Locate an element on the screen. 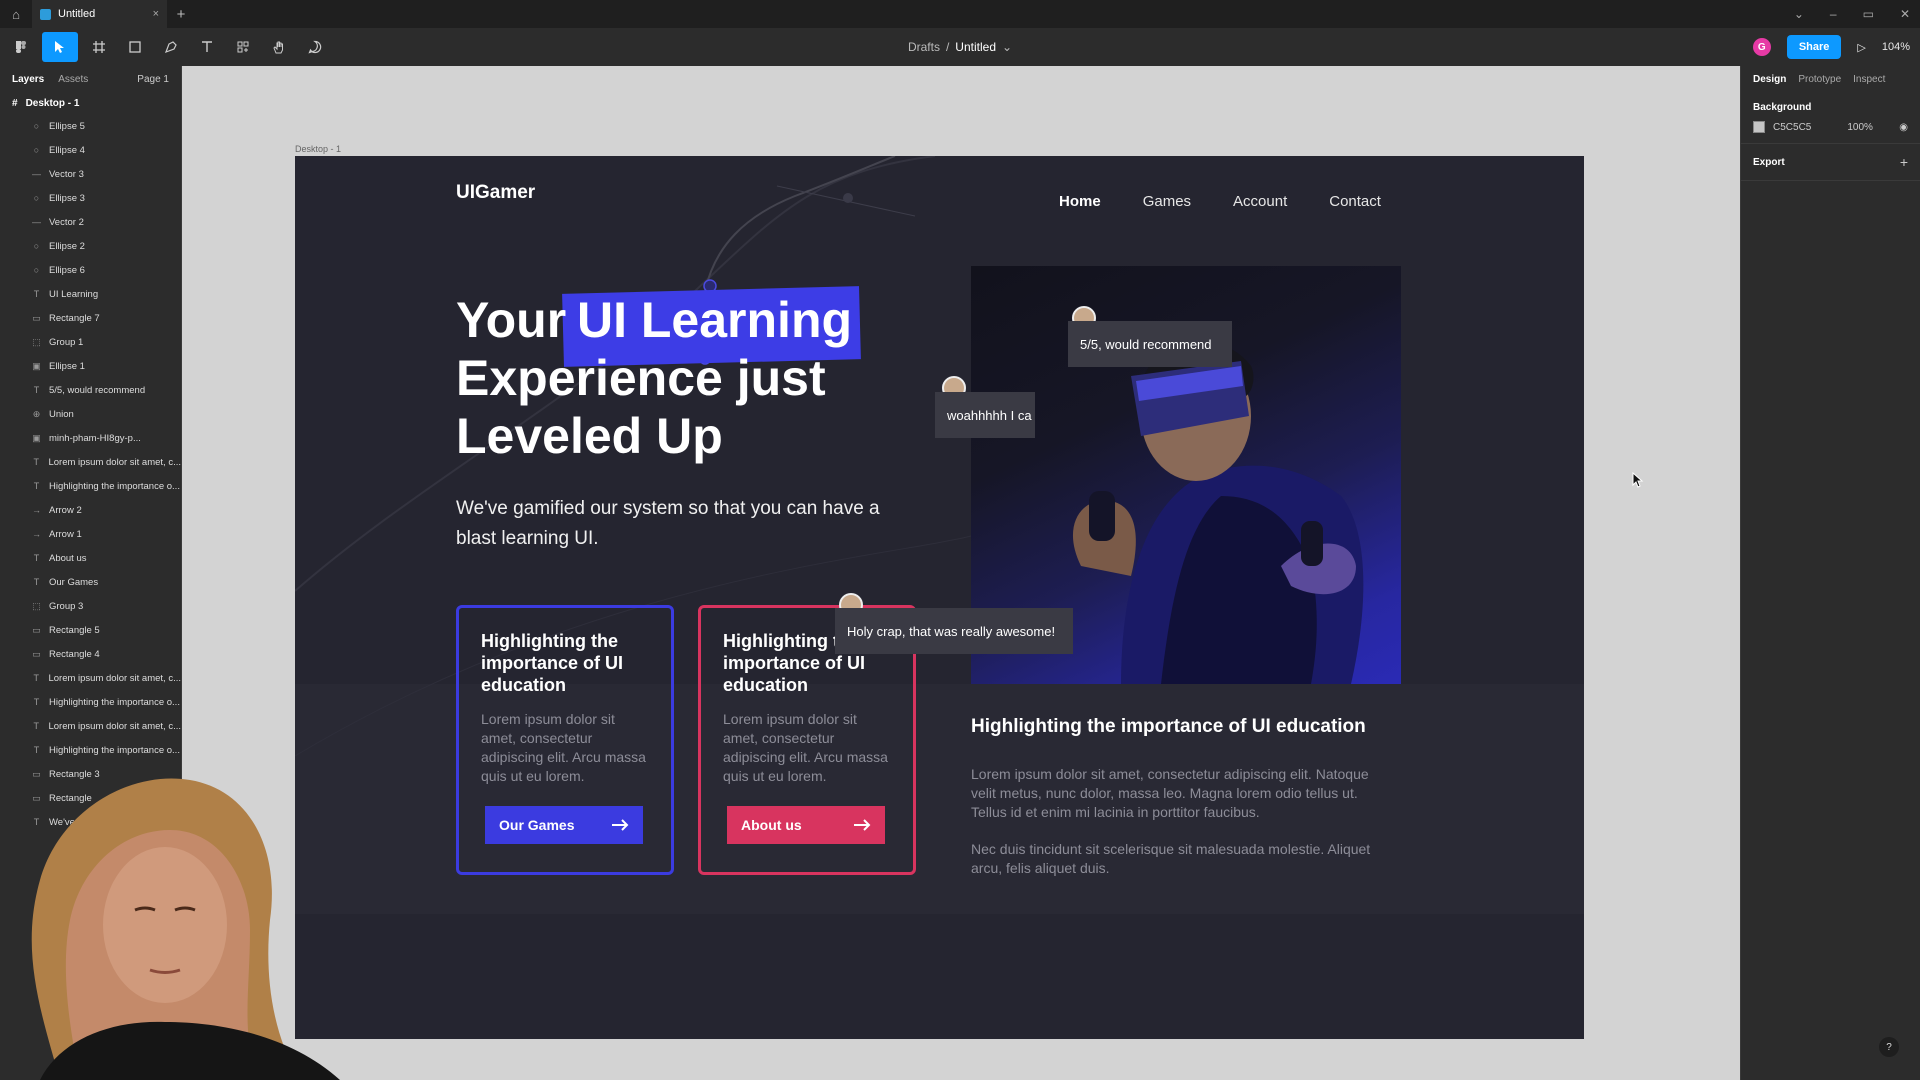  layer-item: ⬚ Group 3 is located at coordinates (90, 606).